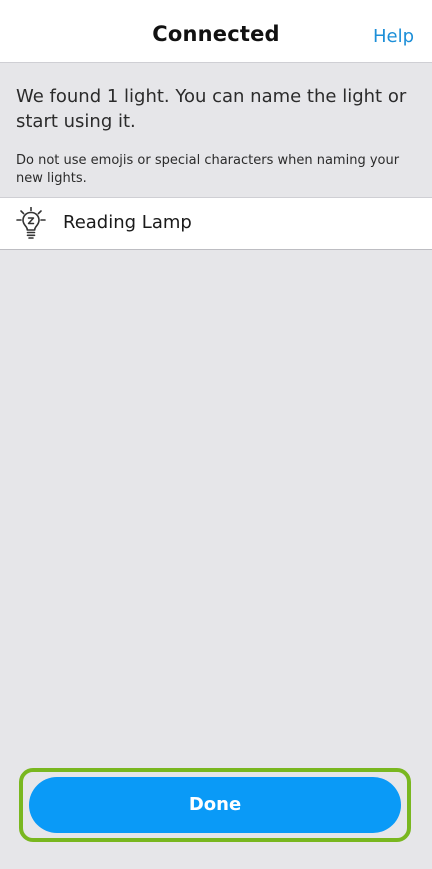  I want to click on nav-header: Connected Help, so click(216, 31).